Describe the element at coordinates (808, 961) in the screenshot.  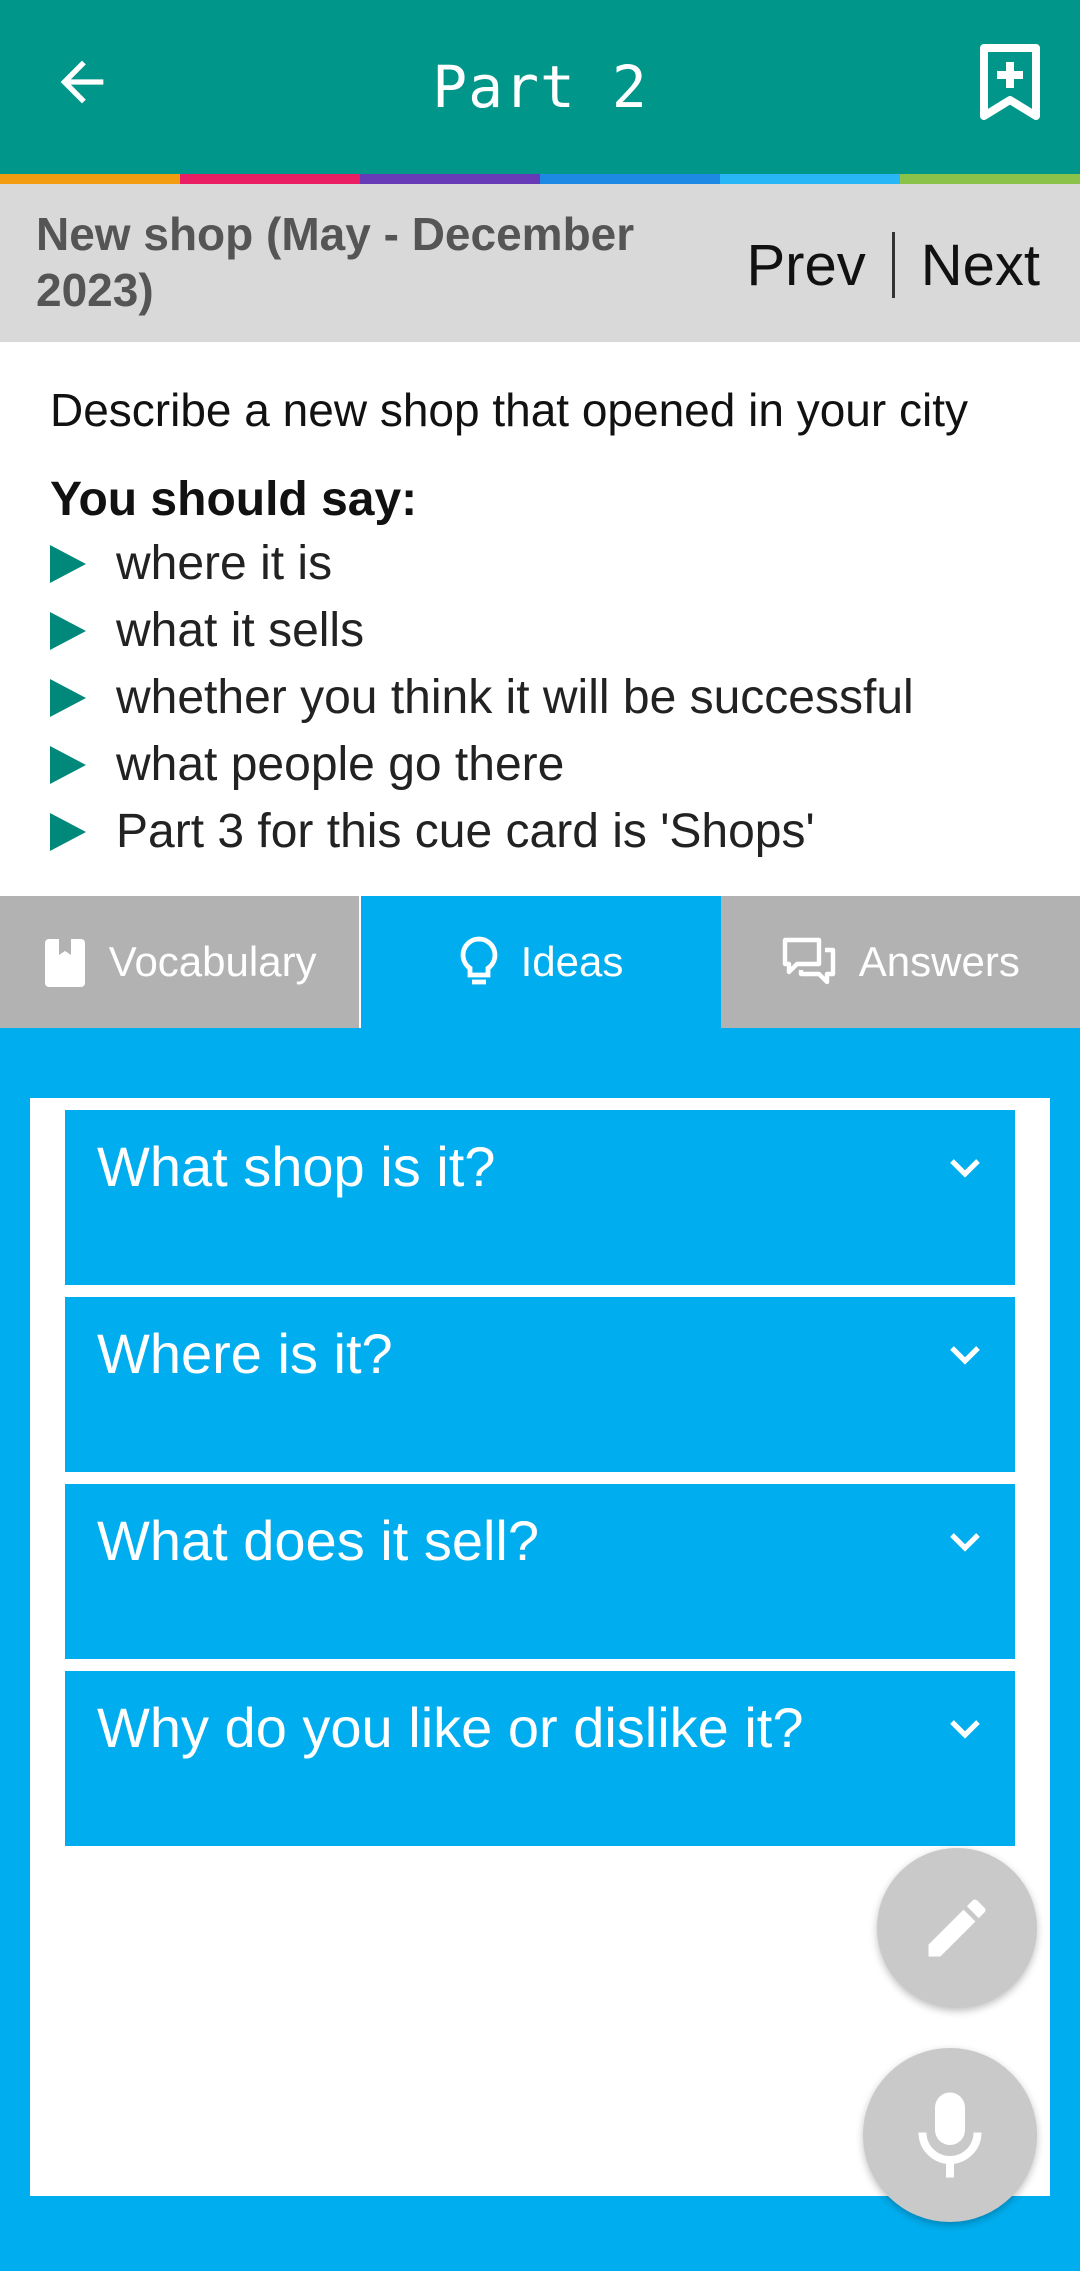
I see `chat-bubbles-icon` at that location.